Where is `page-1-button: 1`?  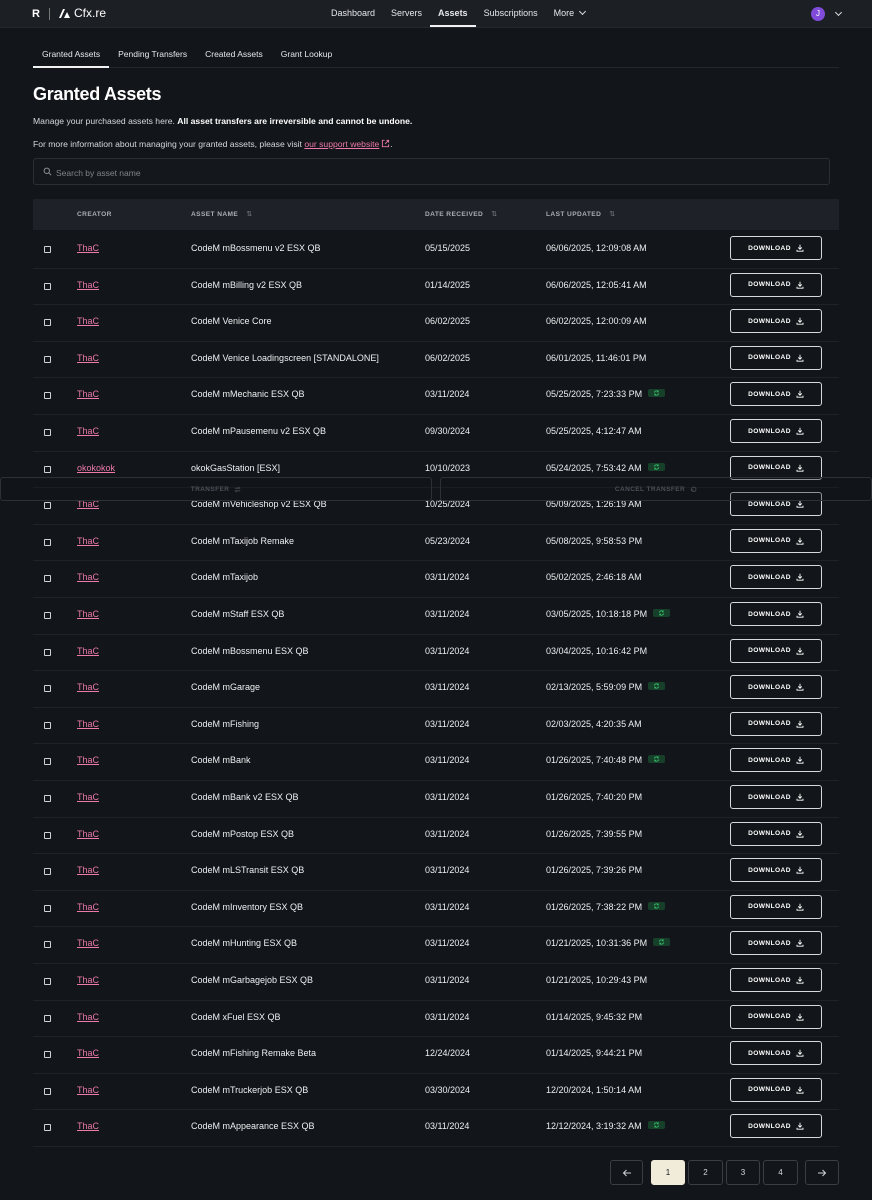
page-1-button: 1 is located at coordinates (668, 1172).